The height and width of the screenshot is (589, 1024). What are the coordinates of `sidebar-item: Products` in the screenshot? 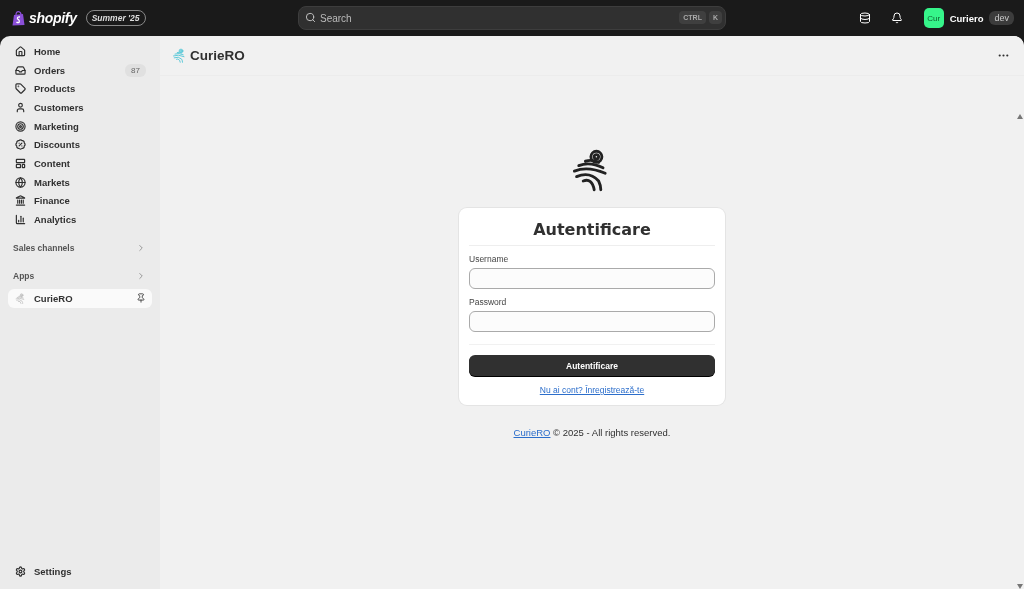 It's located at (80, 89).